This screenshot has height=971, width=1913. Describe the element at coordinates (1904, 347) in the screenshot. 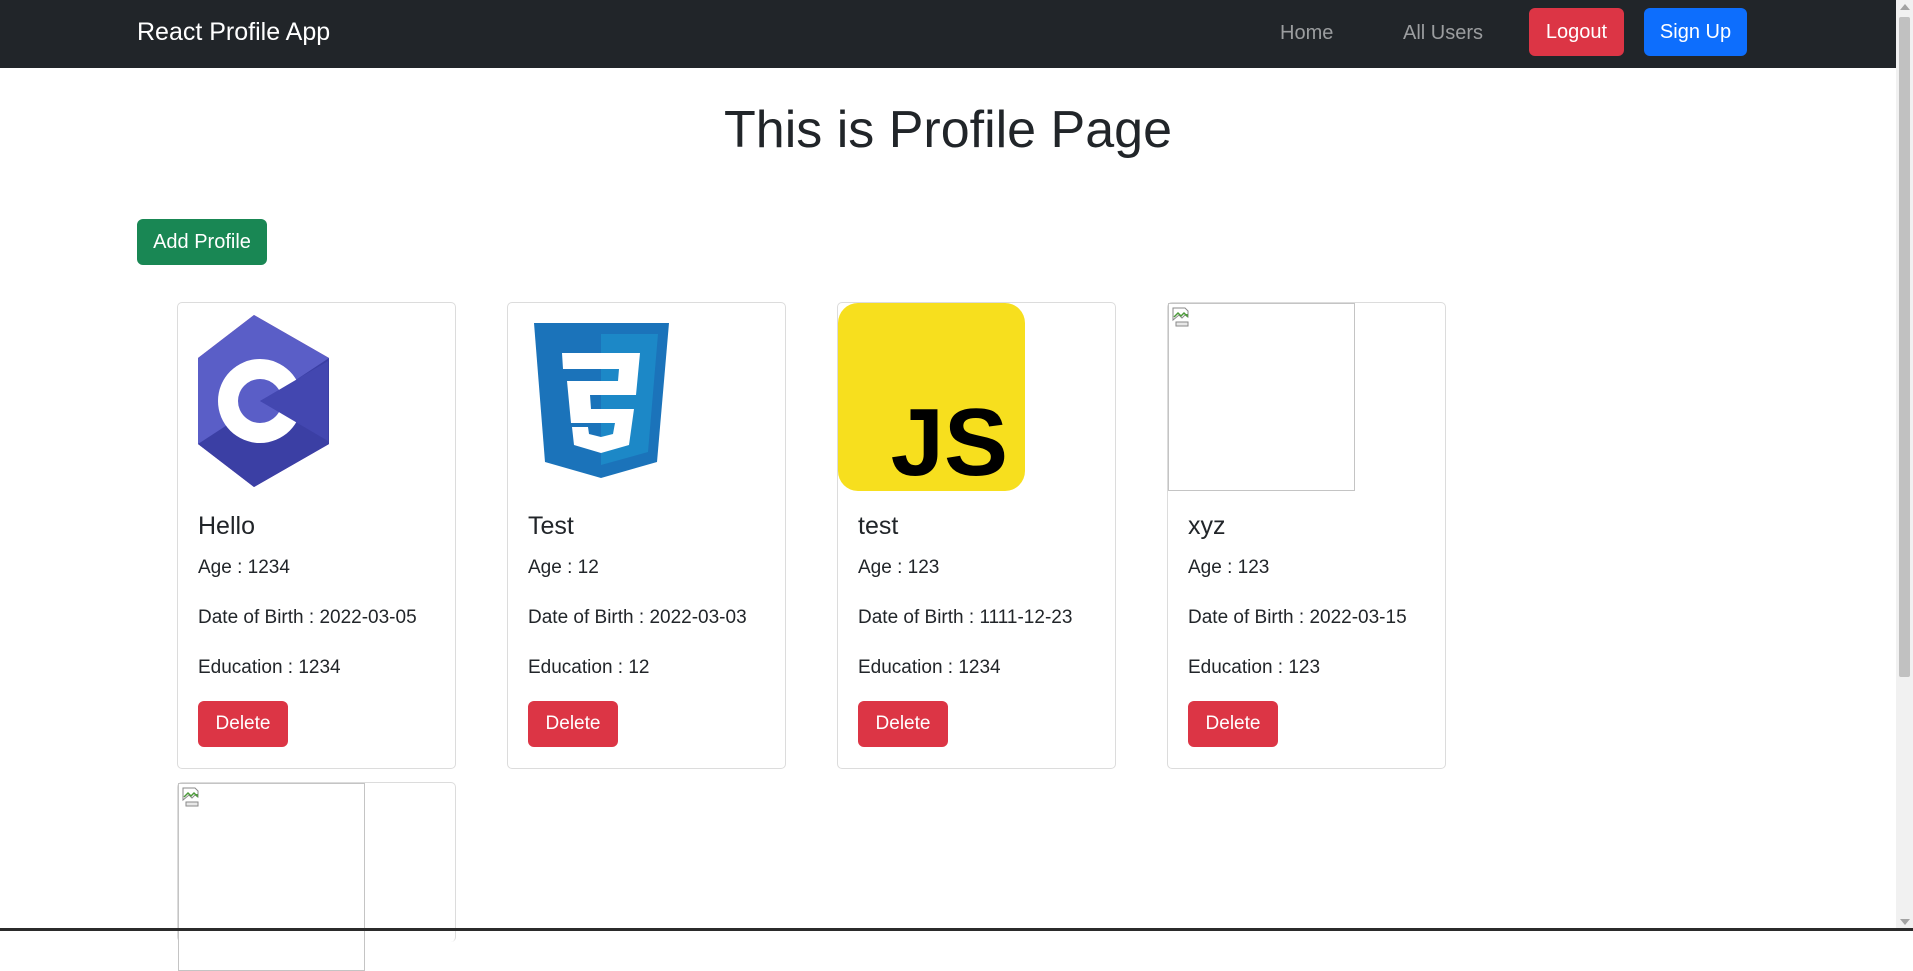

I see `scrollbar-thumb` at that location.